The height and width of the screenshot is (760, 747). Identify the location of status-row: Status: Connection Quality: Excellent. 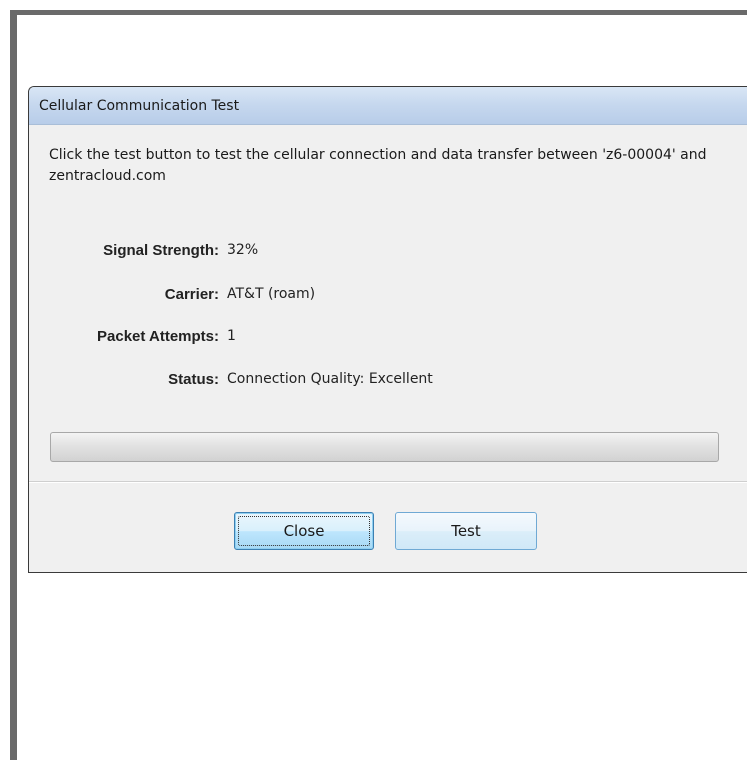
(231, 379).